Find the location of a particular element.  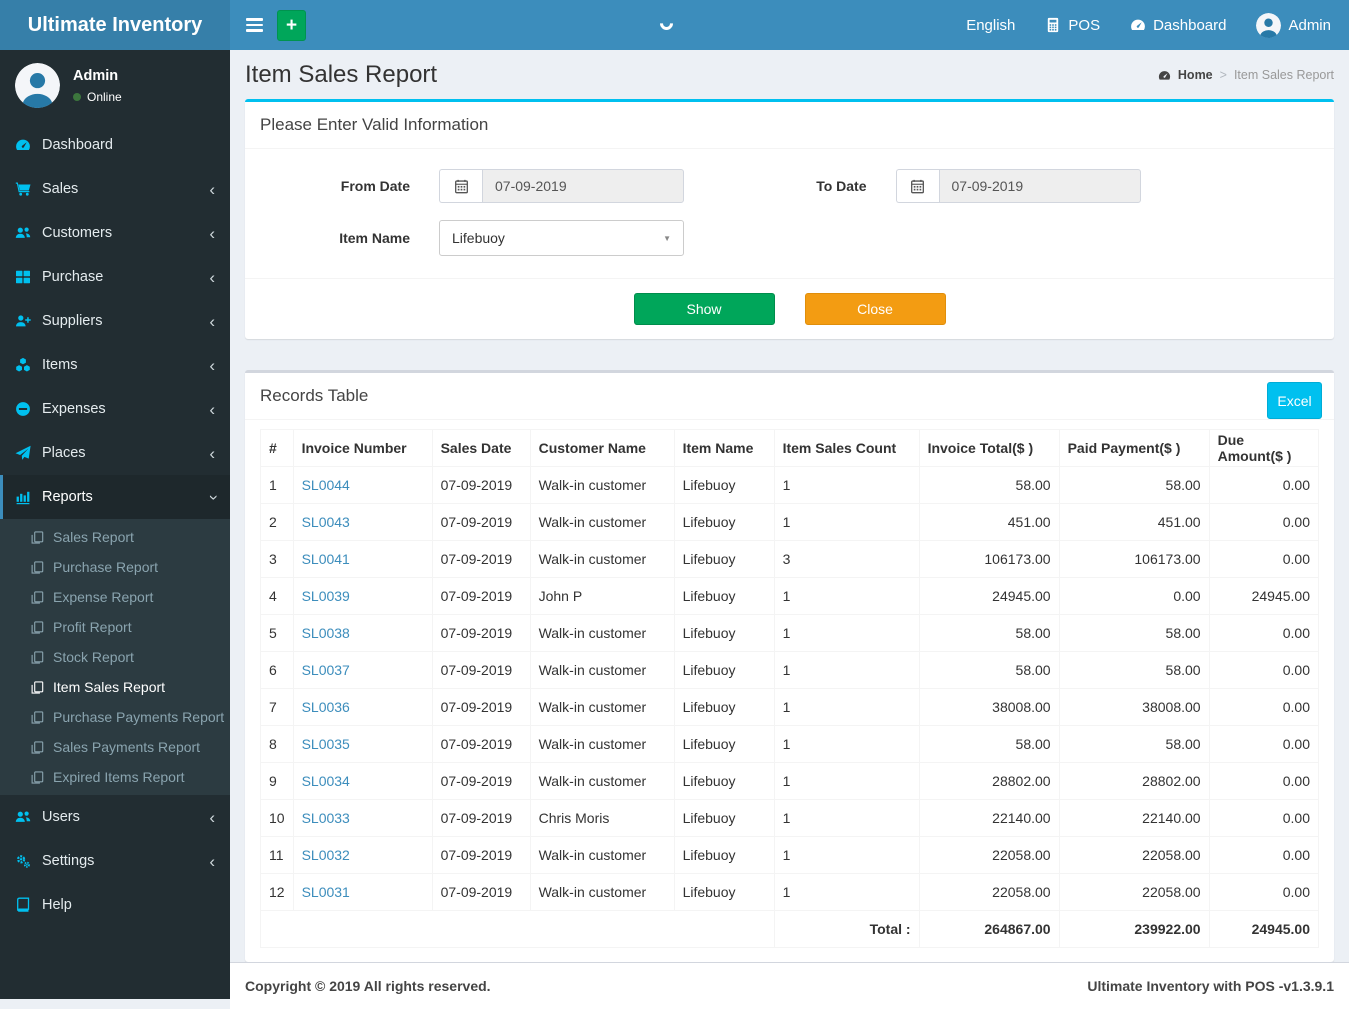

invoice-link: SL0038 is located at coordinates (326, 633).